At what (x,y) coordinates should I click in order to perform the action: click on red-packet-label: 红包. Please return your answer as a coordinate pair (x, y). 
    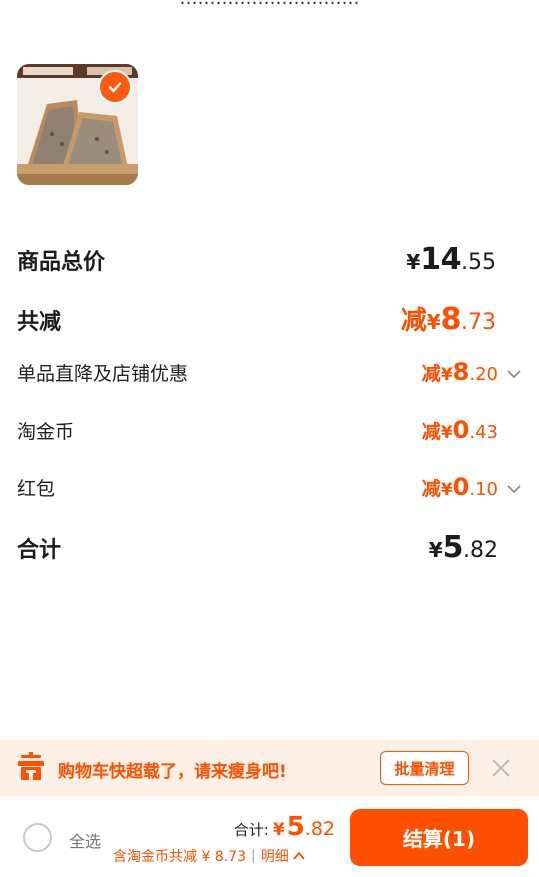
    Looking at the image, I should click on (36, 489).